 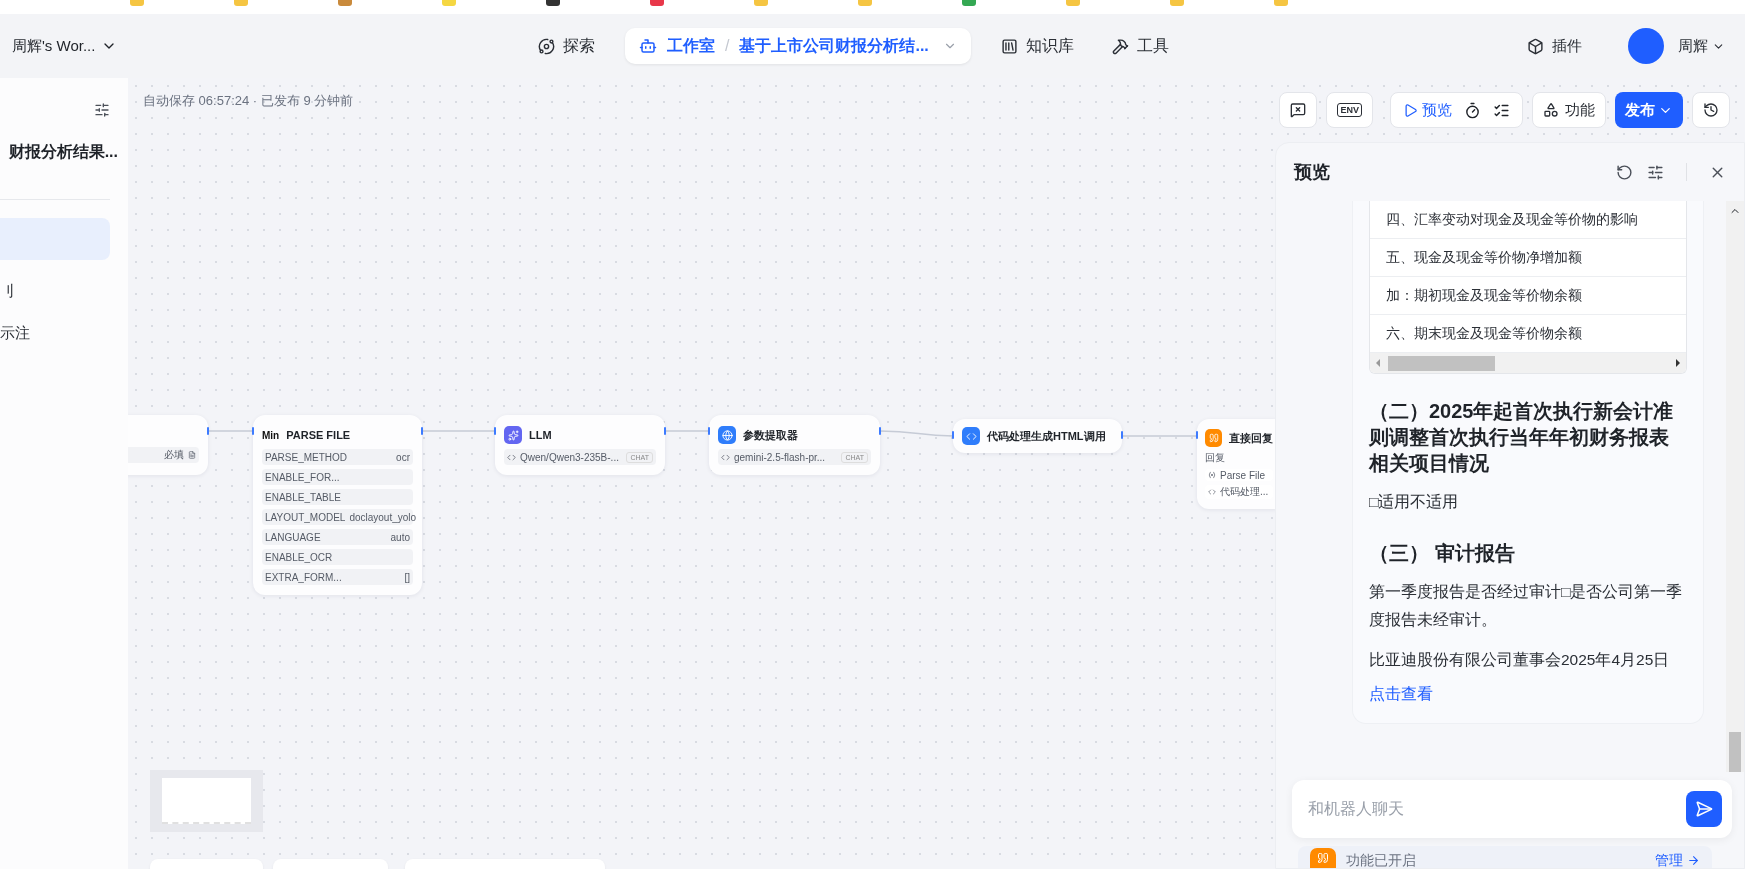 I want to click on nav-tab: 探索, so click(x=566, y=46).